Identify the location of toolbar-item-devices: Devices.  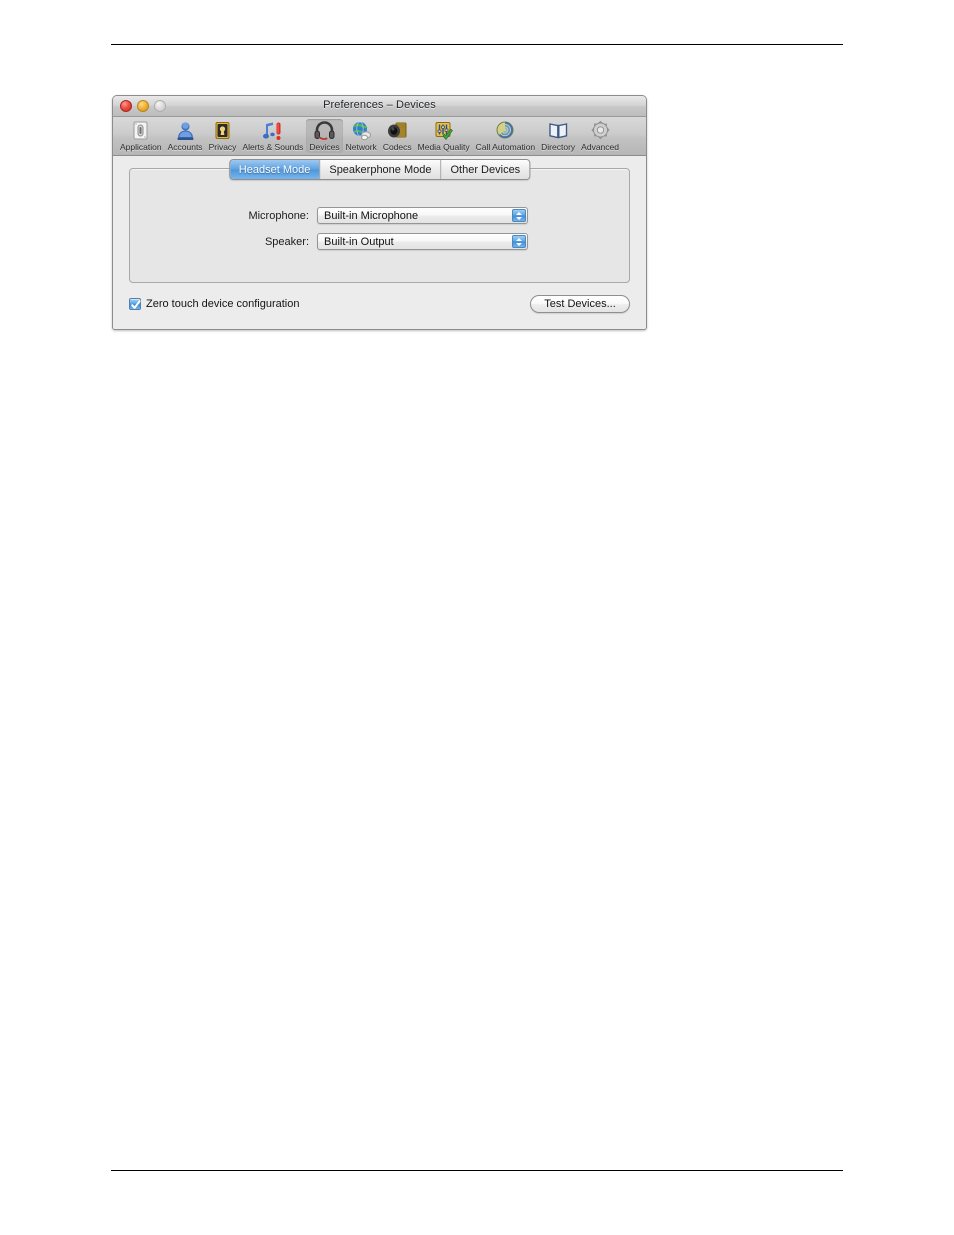
(324, 136).